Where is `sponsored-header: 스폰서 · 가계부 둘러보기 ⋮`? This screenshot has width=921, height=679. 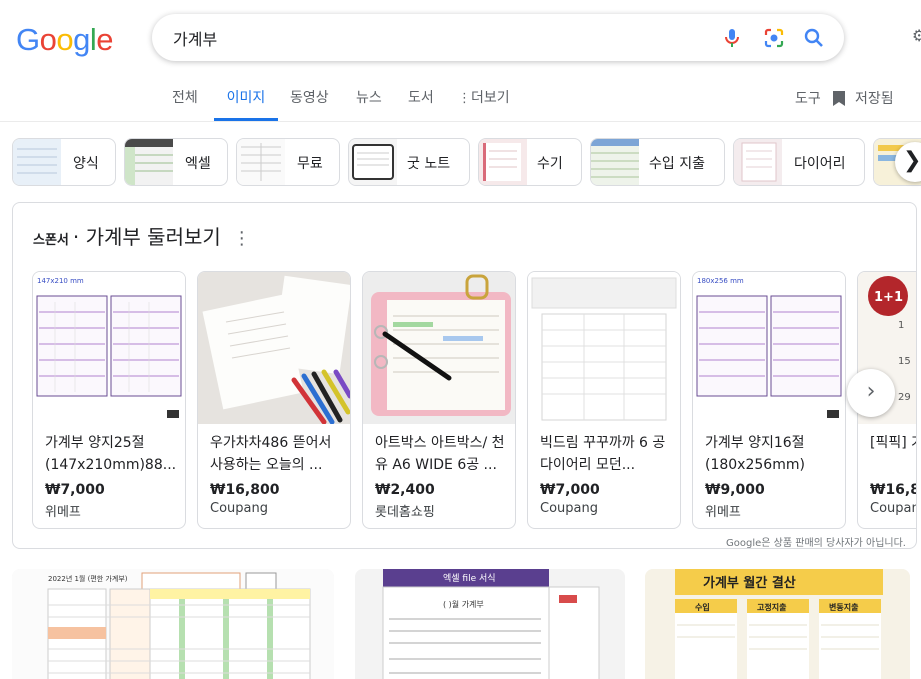 sponsored-header: 스폰서 · 가계부 둘러보기 ⋮ is located at coordinates (142, 235).